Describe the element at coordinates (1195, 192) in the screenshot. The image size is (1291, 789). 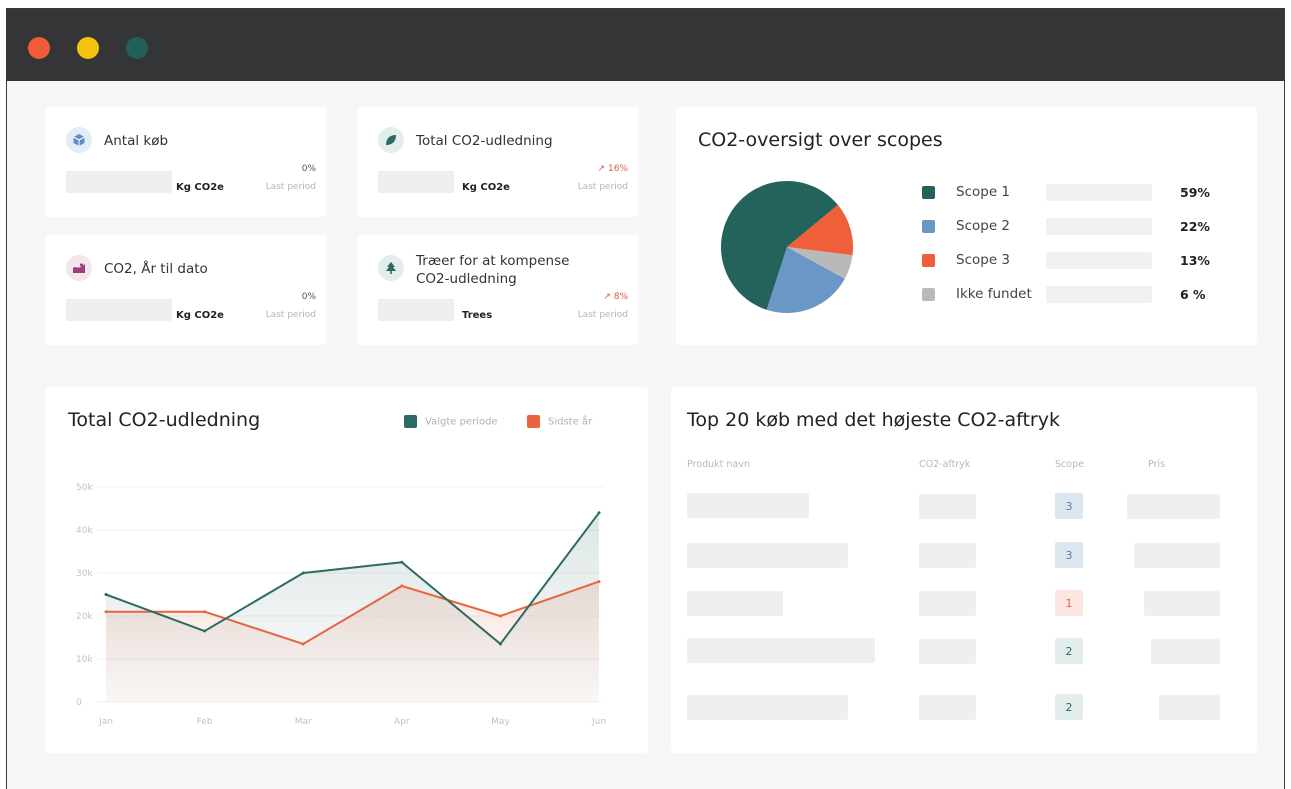
I see `legend-percent: 59%` at that location.